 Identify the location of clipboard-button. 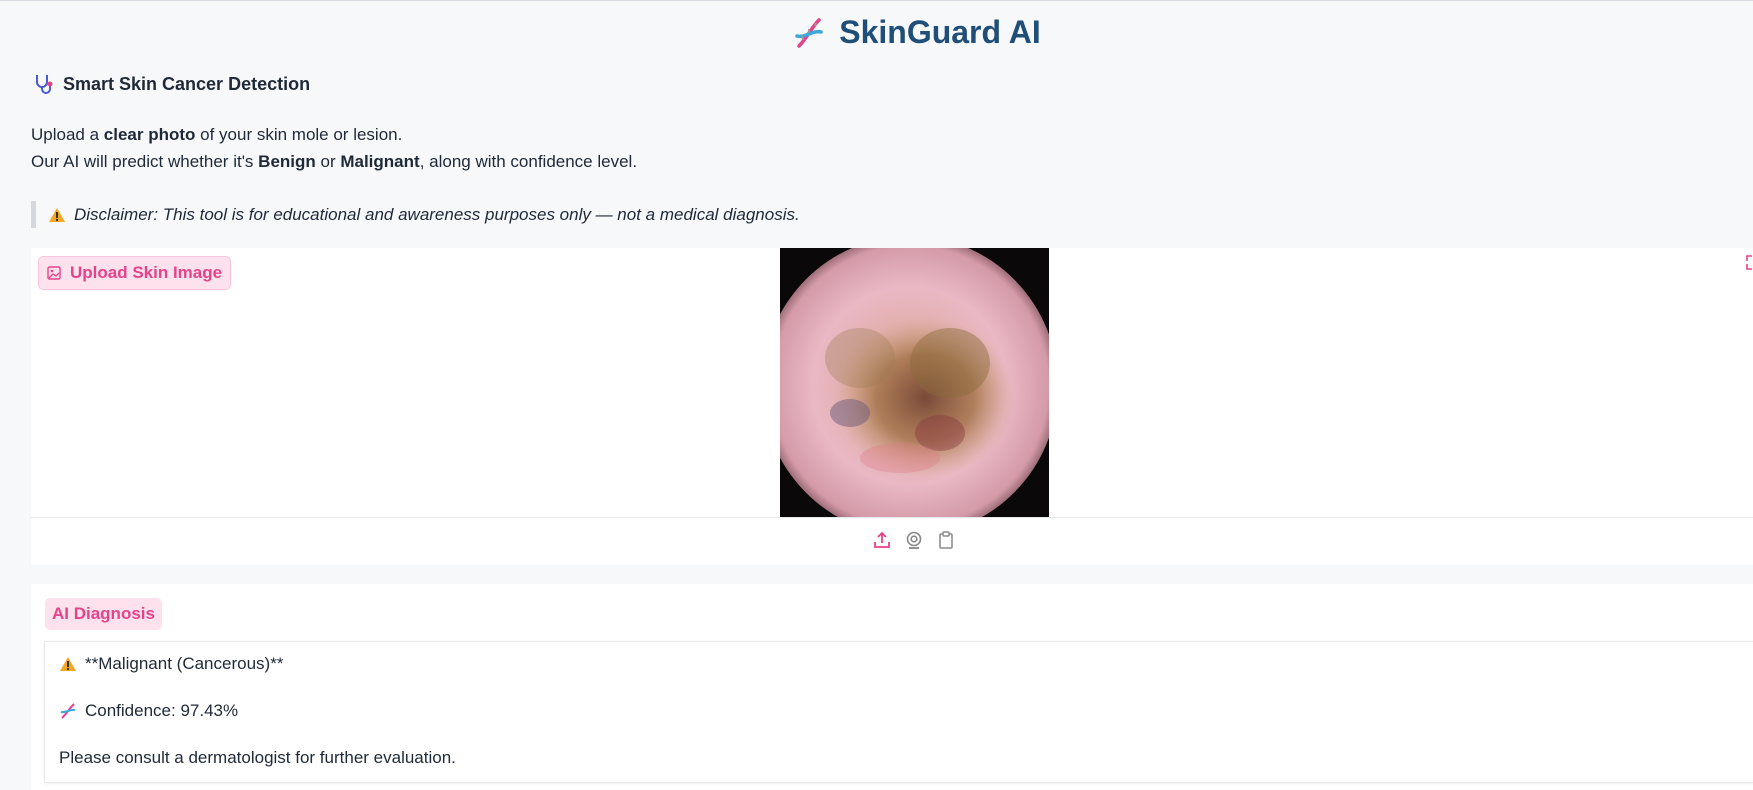
(946, 540).